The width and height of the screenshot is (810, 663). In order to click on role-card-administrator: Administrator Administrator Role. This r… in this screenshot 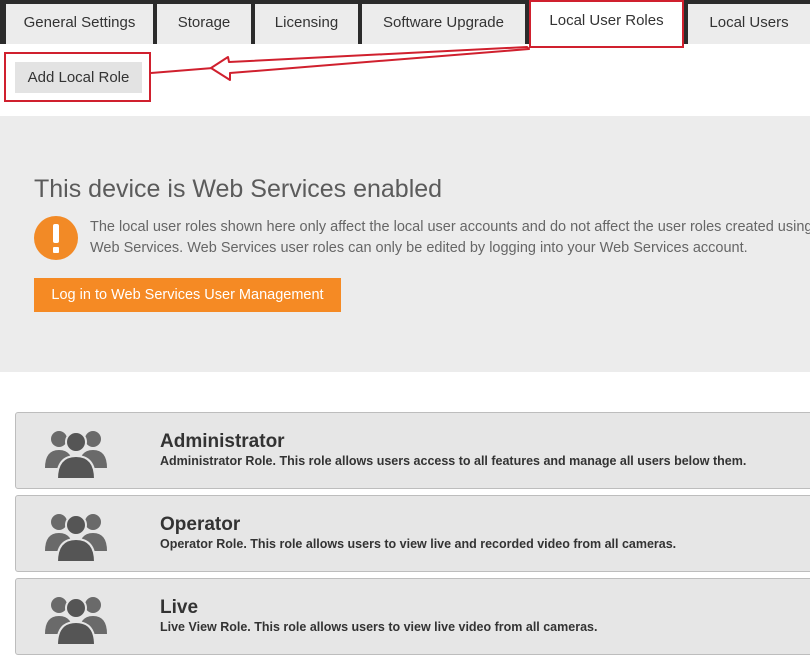, I will do `click(412, 450)`.